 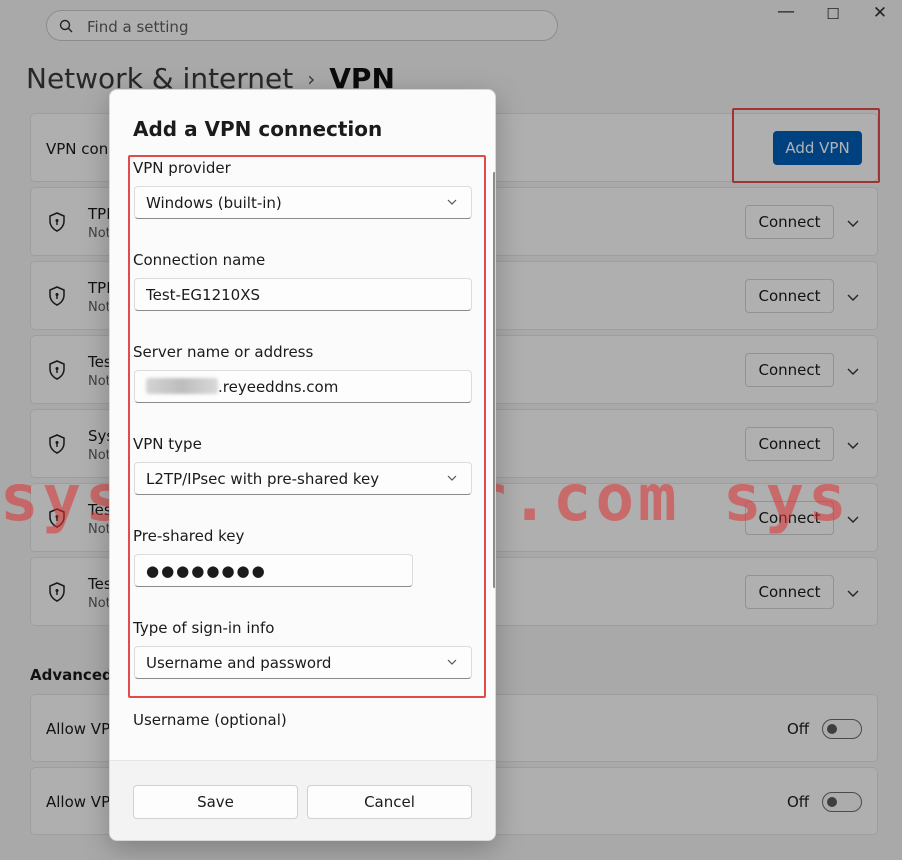 I want to click on cancel-button: Cancel, so click(x=389, y=802).